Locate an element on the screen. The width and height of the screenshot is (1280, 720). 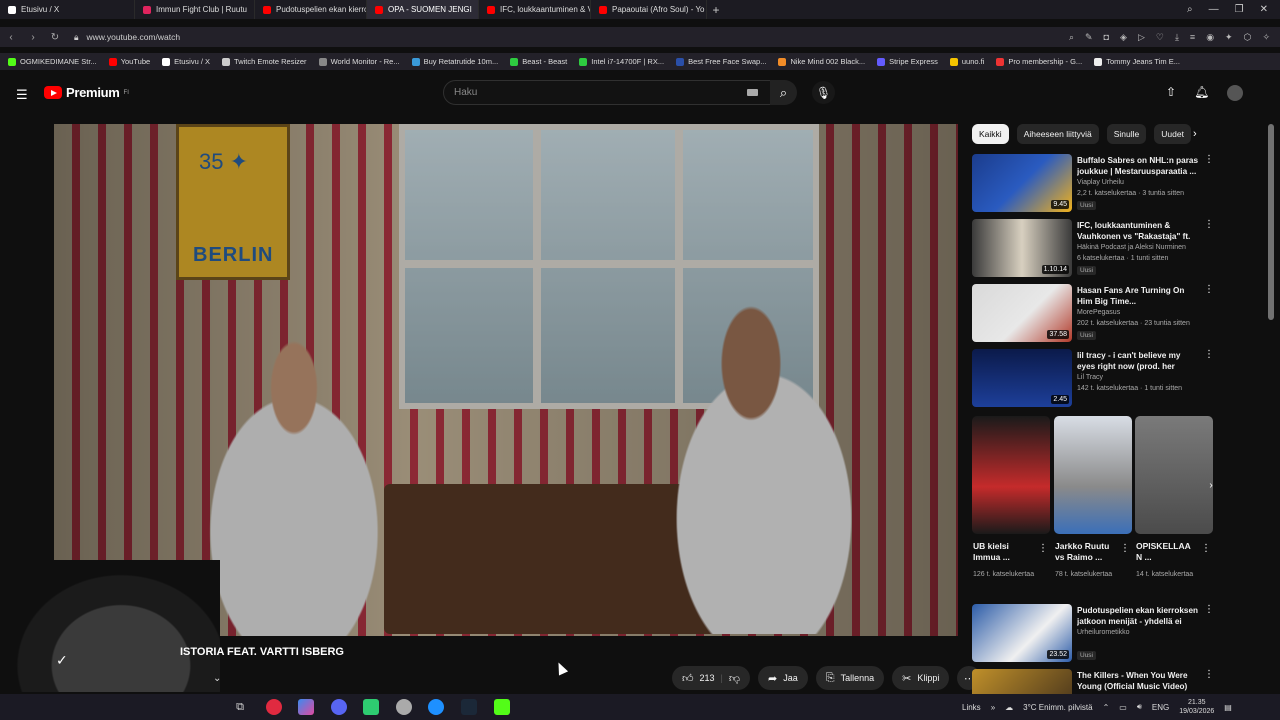
bookmark: YouTube is located at coordinates (129, 61).